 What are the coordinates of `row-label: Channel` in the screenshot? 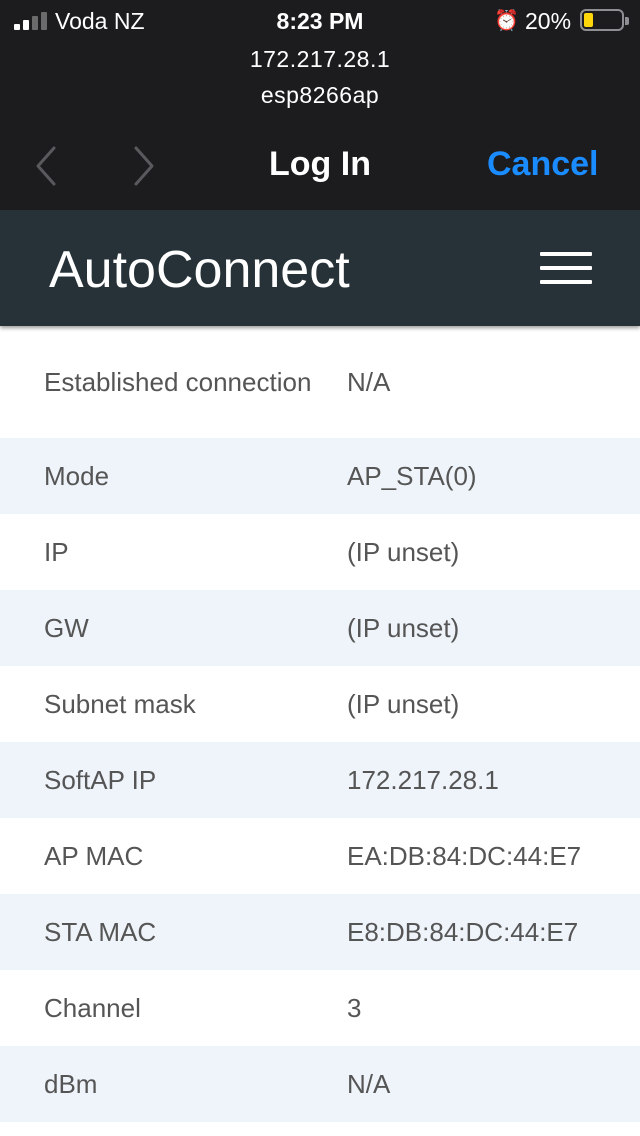 It's located at (92, 1008).